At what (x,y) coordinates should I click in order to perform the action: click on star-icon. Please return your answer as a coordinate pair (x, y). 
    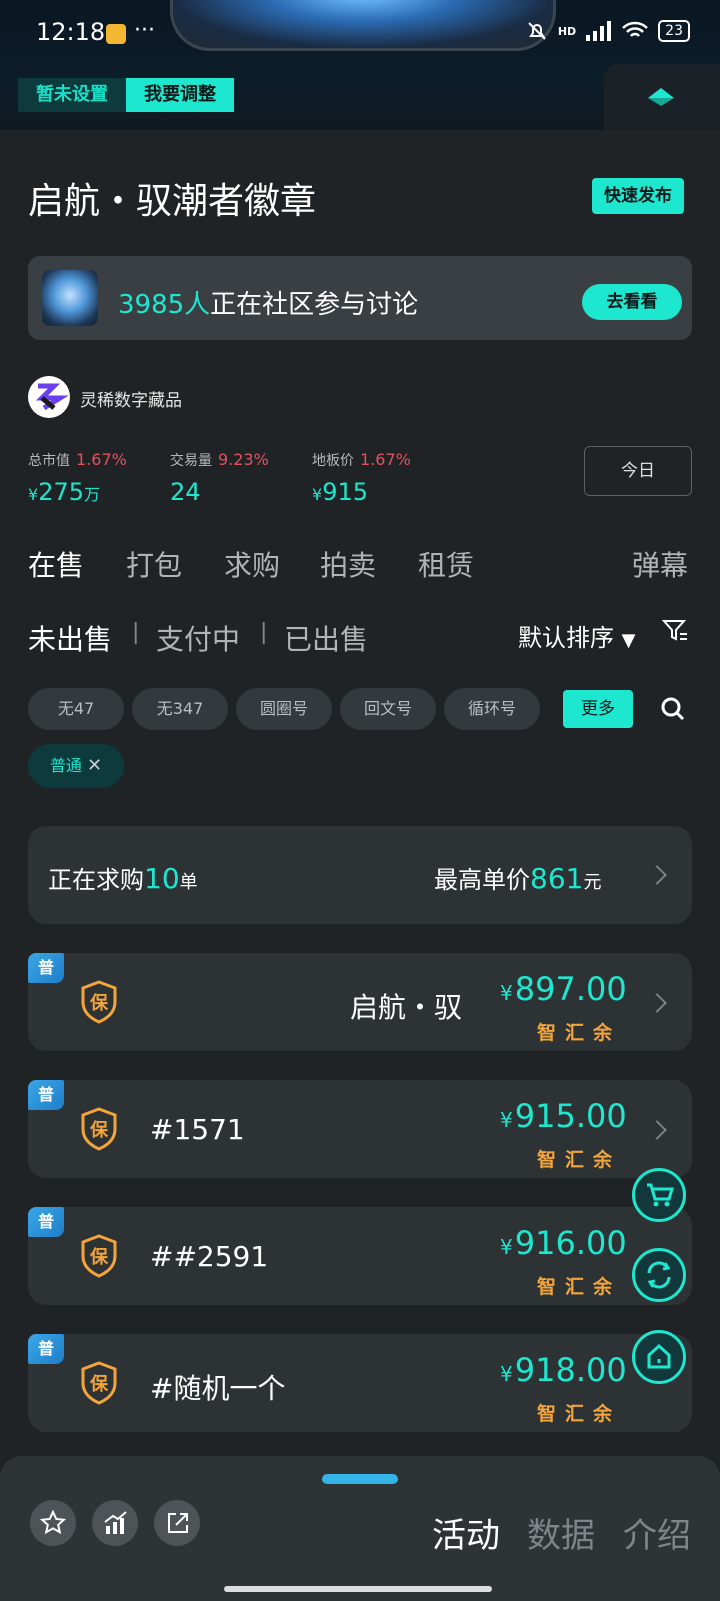
    Looking at the image, I should click on (53, 1522).